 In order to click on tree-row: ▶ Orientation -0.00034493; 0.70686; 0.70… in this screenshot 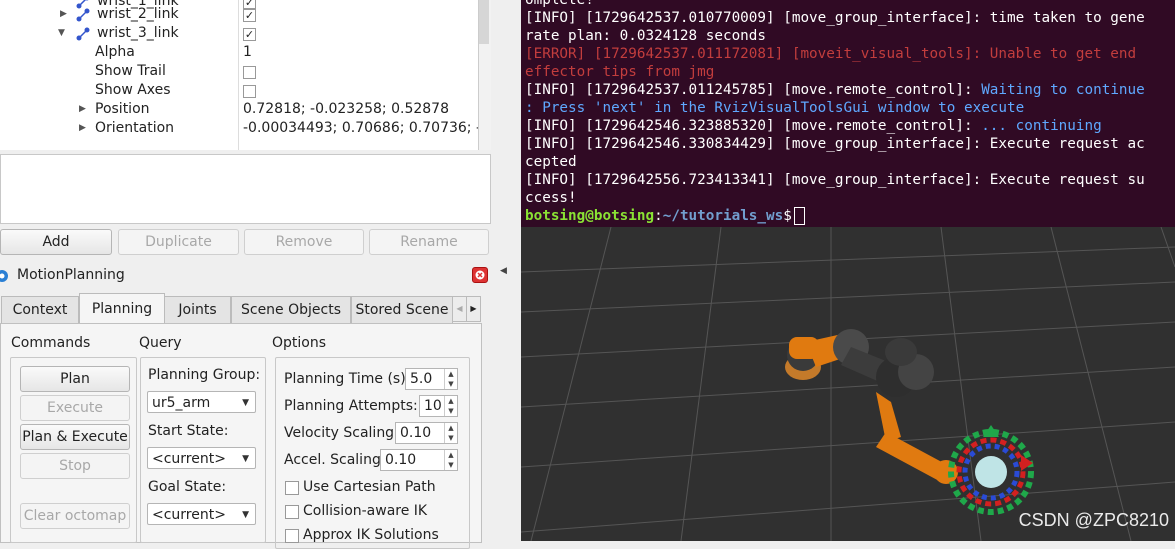, I will do `click(239, 129)`.